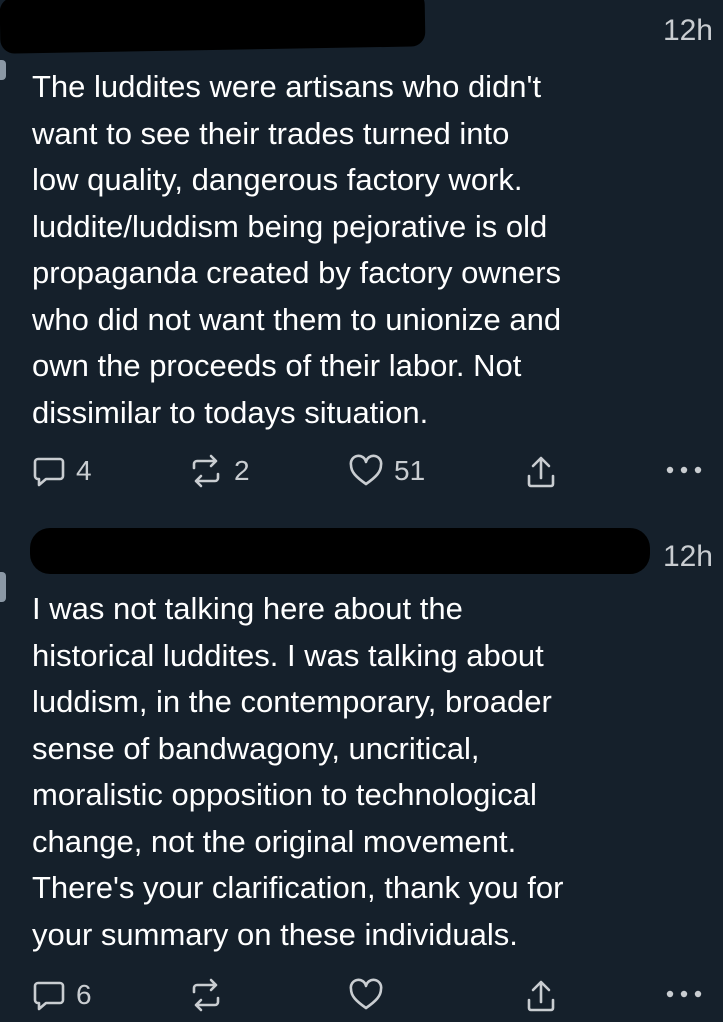  I want to click on reply-button: 4, so click(62, 471).